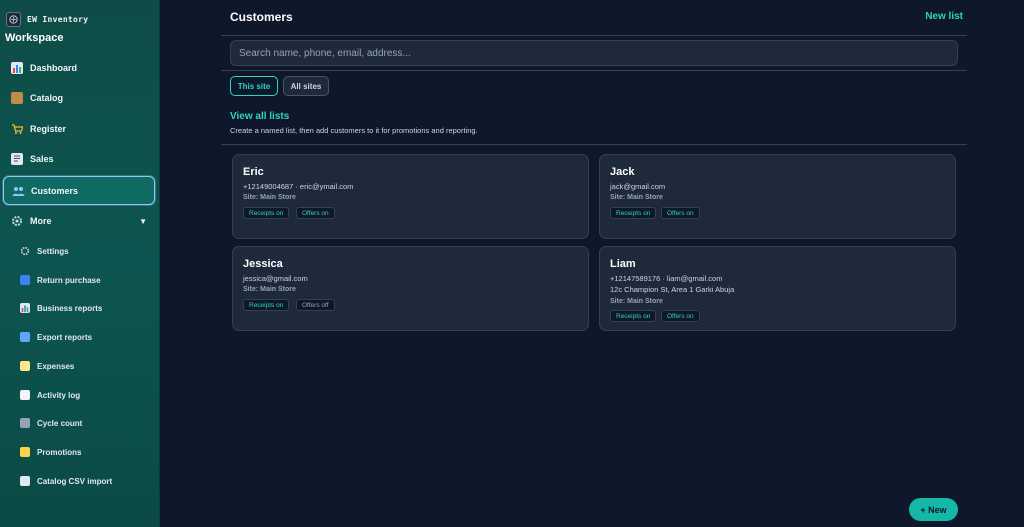 The image size is (1024, 527). What do you see at coordinates (638, 186) in the screenshot?
I see `customer-contact: jack@gmail.com` at bounding box center [638, 186].